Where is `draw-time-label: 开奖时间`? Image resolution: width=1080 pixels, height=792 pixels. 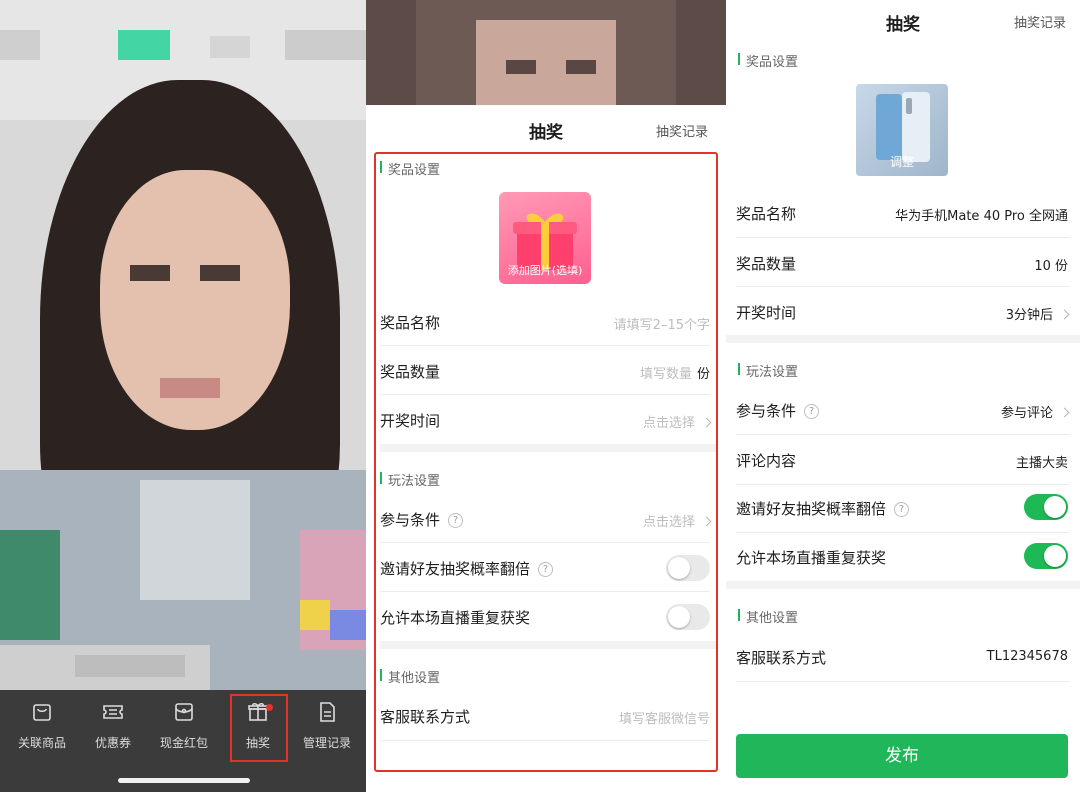 draw-time-label: 开奖时间 is located at coordinates (766, 313).